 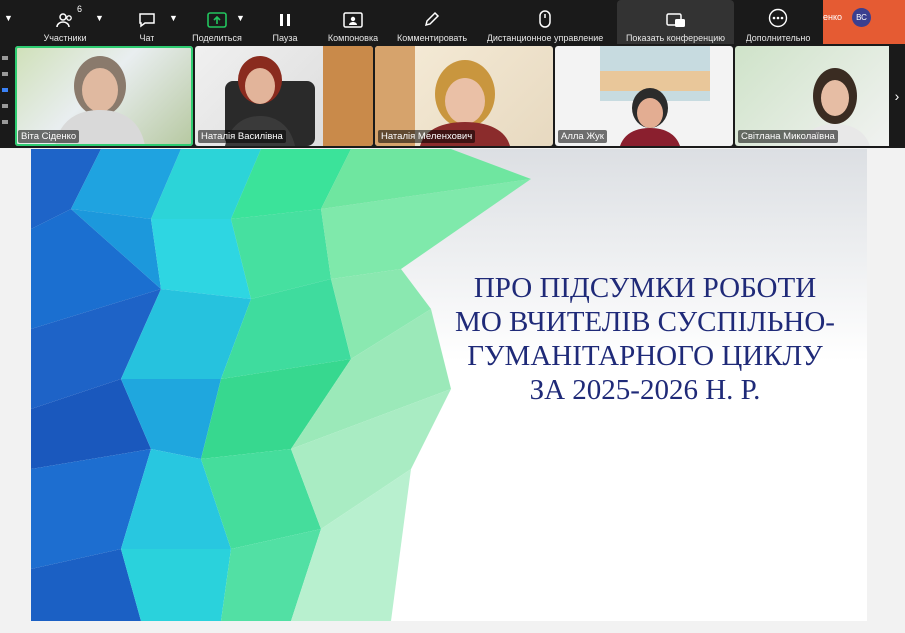 What do you see at coordinates (675, 38) in the screenshot?
I see `show-conference-label: Показать конференцию` at bounding box center [675, 38].